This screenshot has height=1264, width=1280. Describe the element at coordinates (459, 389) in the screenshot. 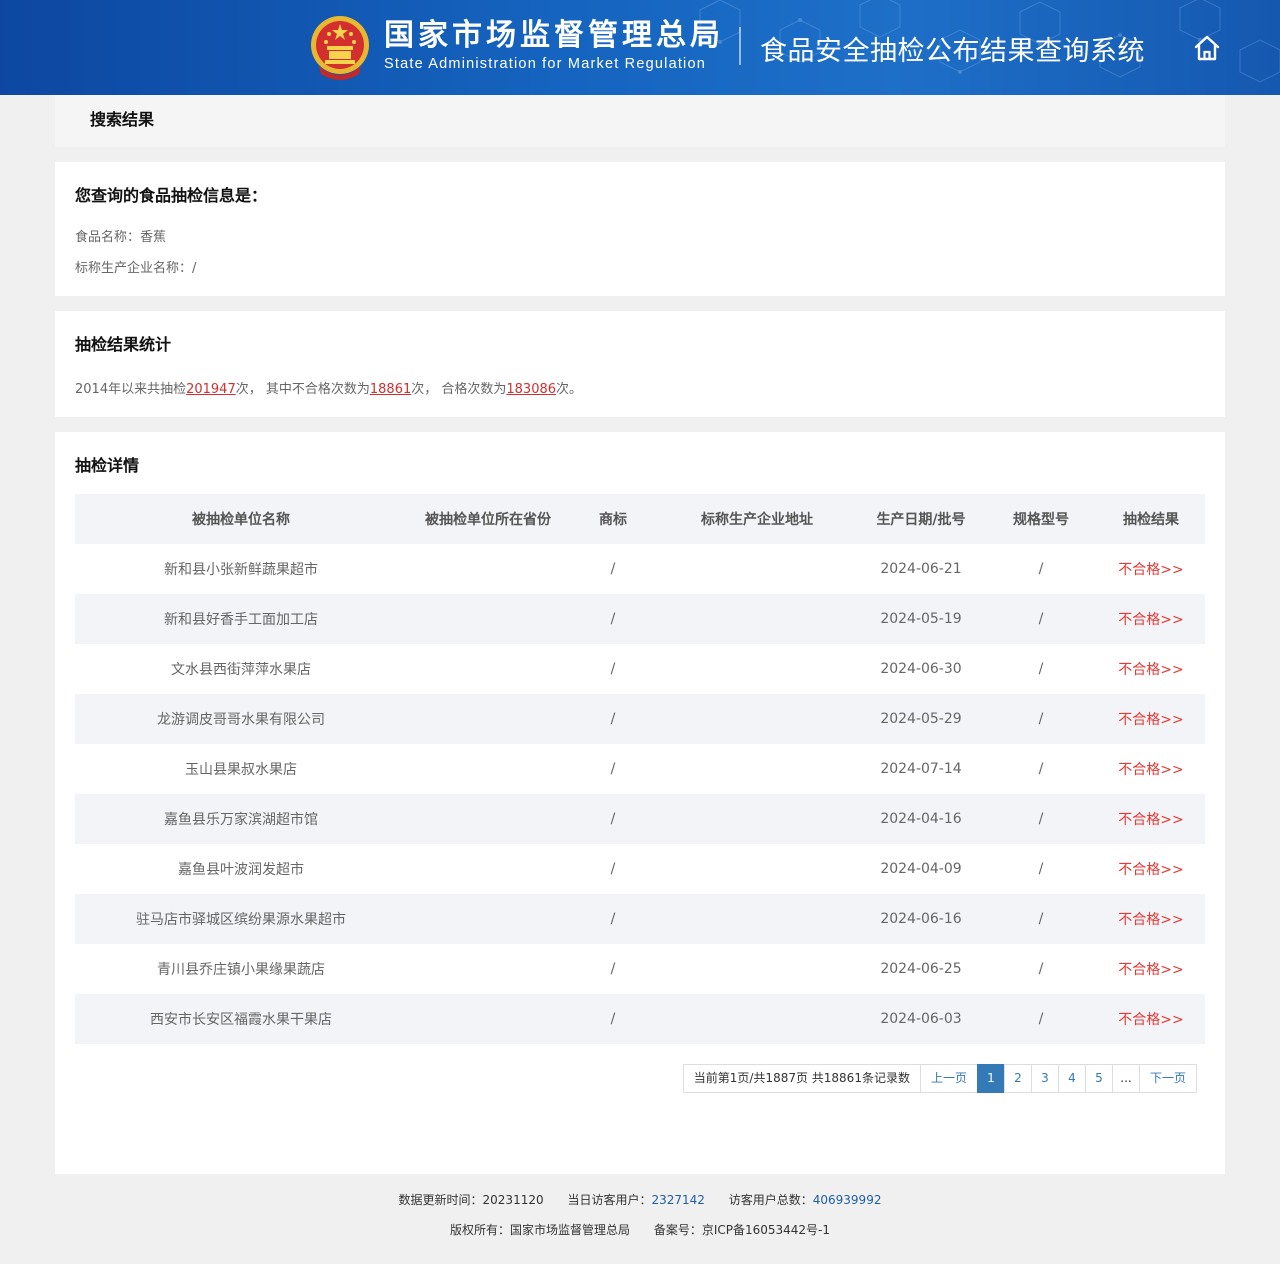

I see `stats-mid2: 次， 合格次数为` at that location.